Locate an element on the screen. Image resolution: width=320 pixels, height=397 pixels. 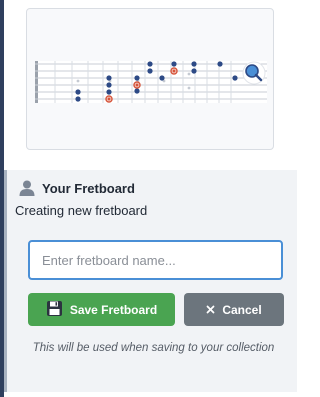
fretboard-surface is located at coordinates (151, 82).